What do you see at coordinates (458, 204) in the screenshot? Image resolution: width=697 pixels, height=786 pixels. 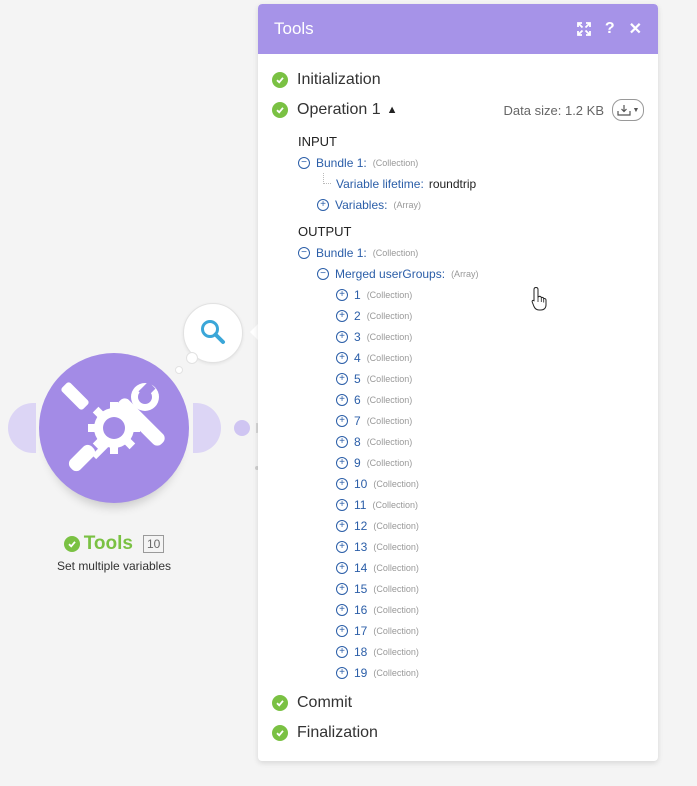 I see `tree-node: + Variables: (Array)` at bounding box center [458, 204].